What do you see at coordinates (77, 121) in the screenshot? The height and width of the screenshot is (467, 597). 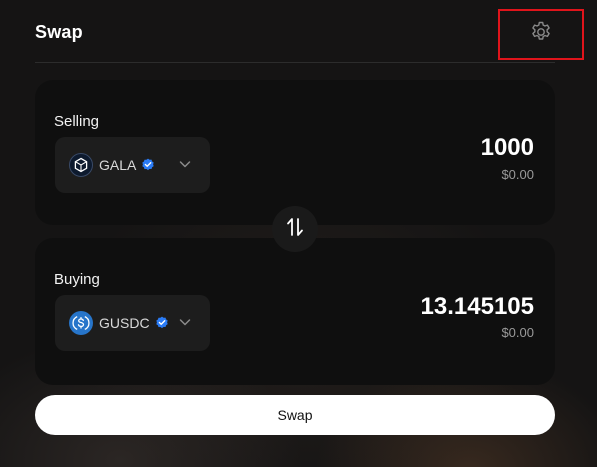 I see `selling-label: Selling` at bounding box center [77, 121].